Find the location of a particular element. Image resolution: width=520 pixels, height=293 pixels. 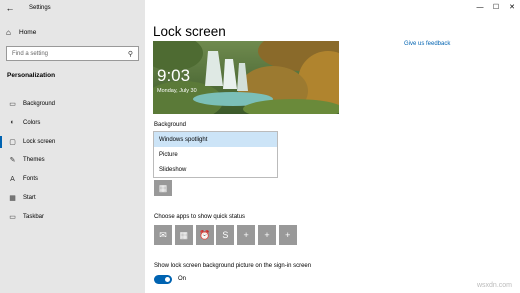

home-label: Home is located at coordinates (28, 32).